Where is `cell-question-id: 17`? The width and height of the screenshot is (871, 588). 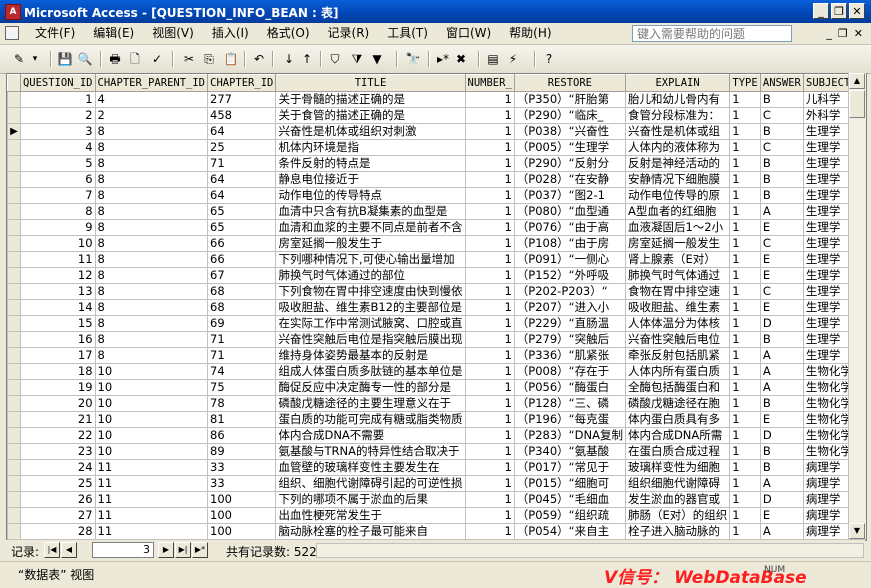
cell-question-id: 17 is located at coordinates (57, 355).